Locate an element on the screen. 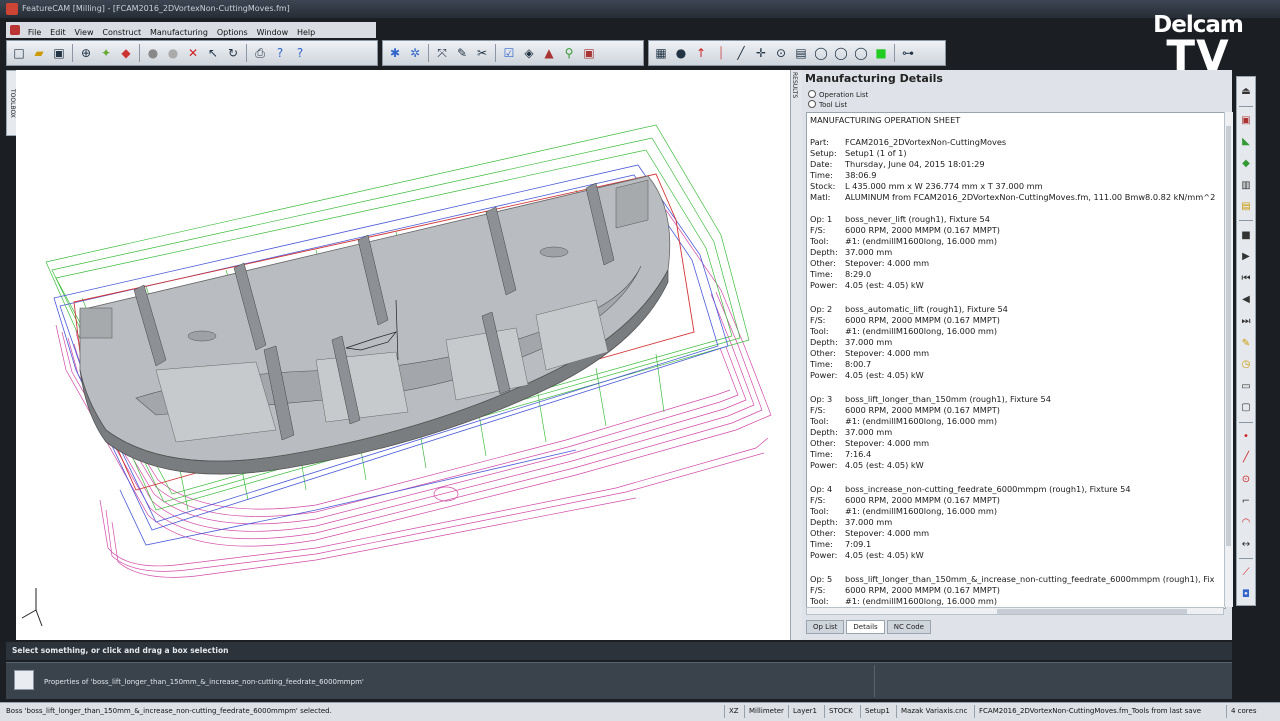 The image size is (1280, 721). solid-icon: ◣ is located at coordinates (1246, 142).